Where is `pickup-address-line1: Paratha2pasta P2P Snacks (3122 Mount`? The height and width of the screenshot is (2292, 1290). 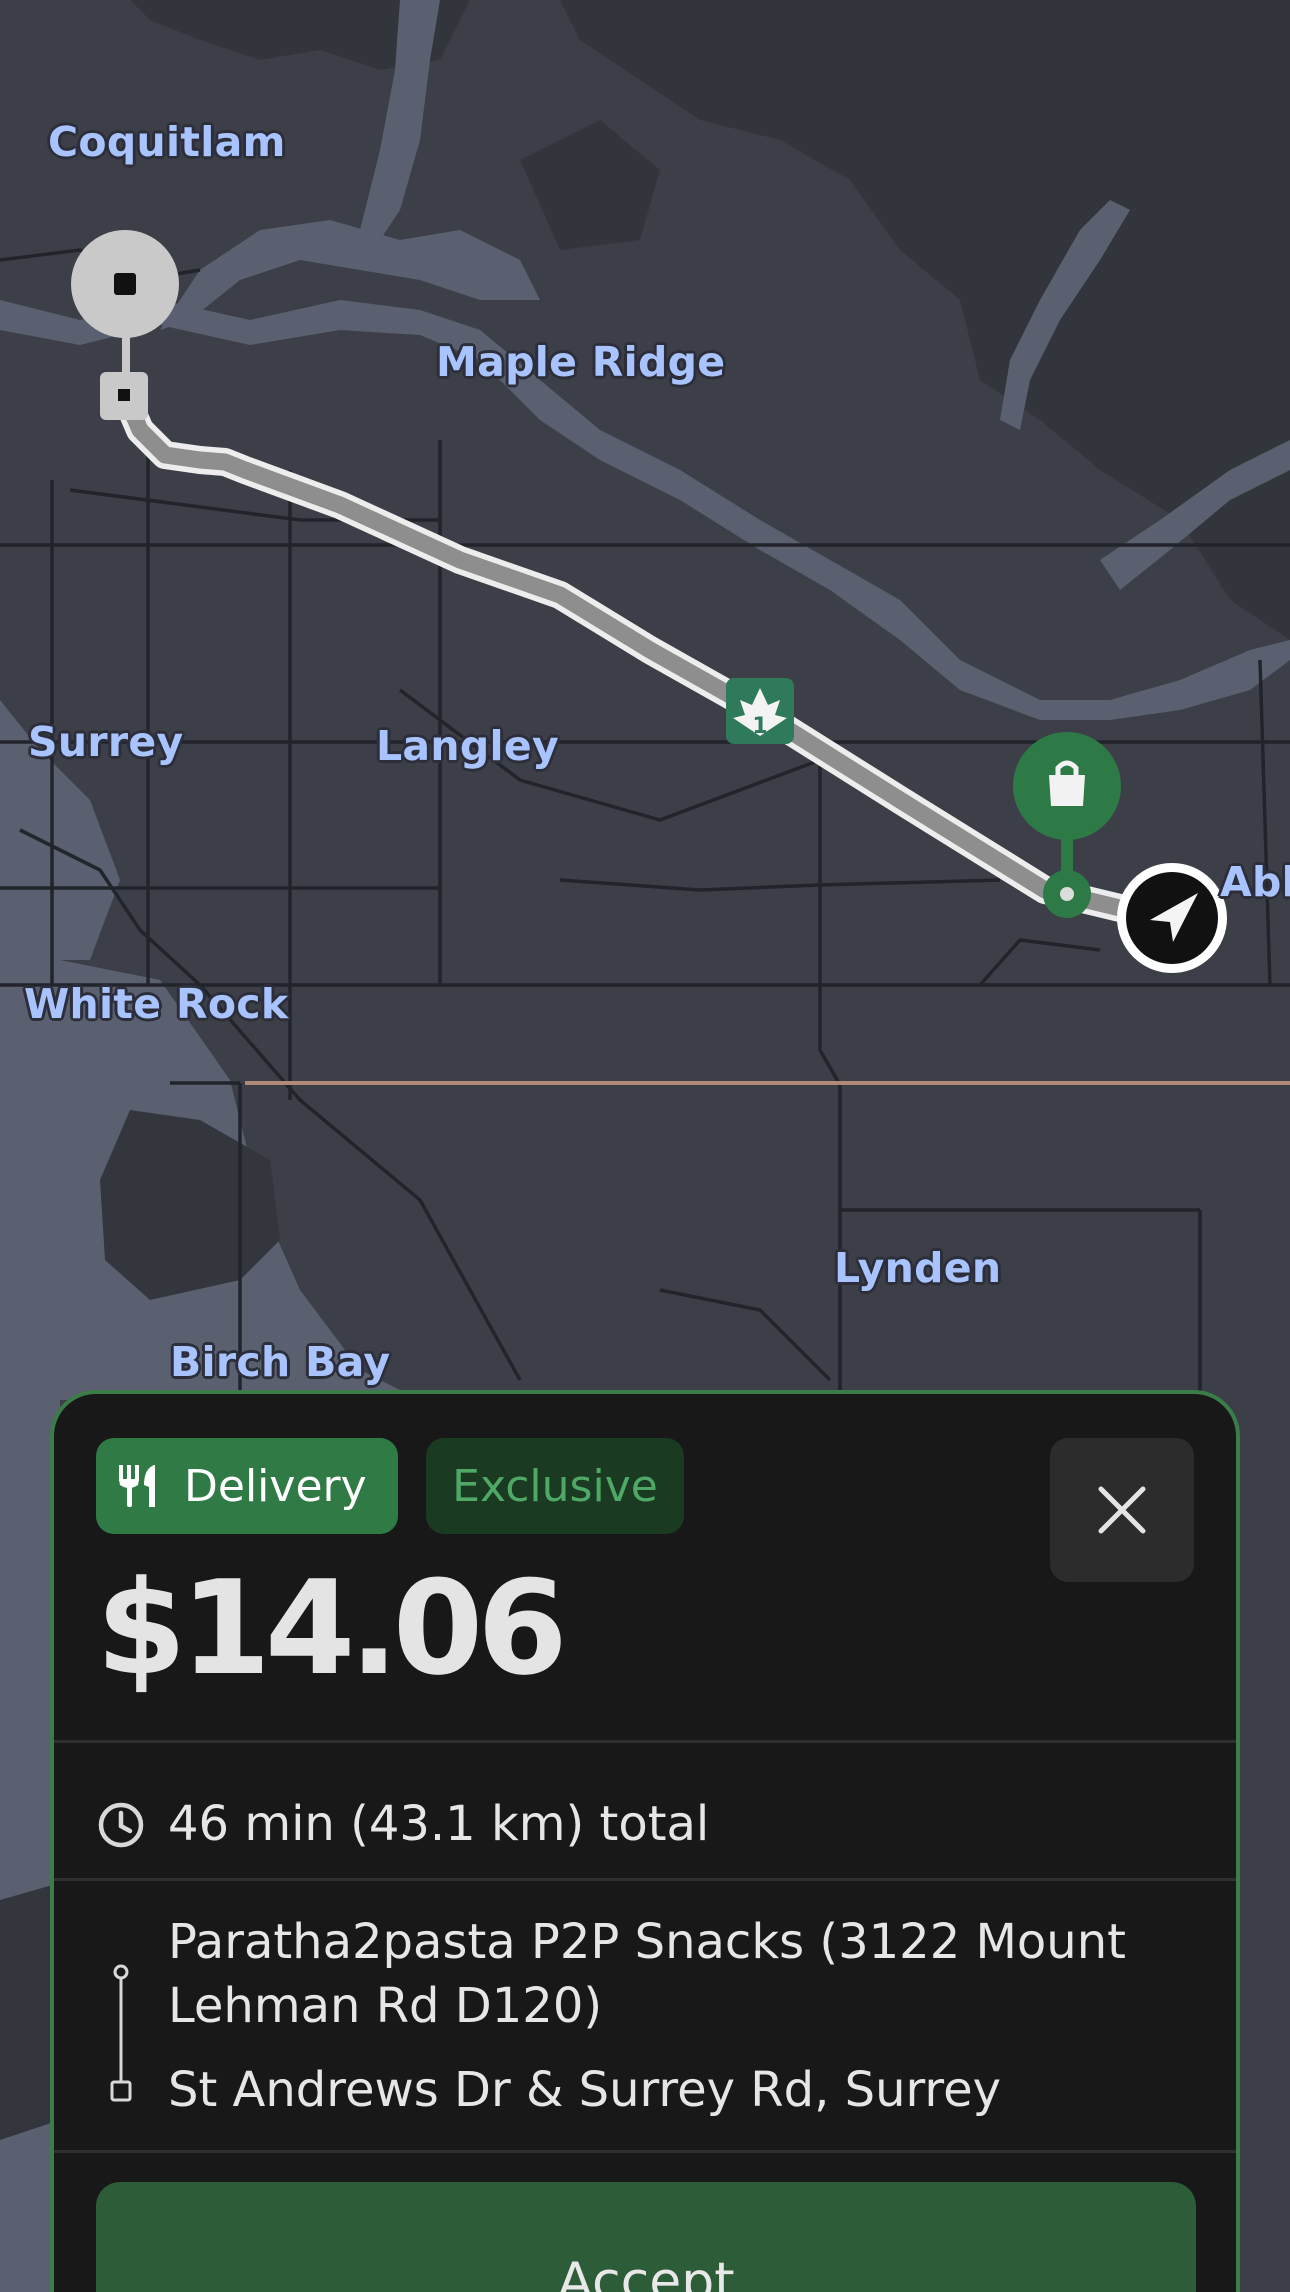 pickup-address-line1: Paratha2pasta P2P Snacks (3122 Mount is located at coordinates (647, 1942).